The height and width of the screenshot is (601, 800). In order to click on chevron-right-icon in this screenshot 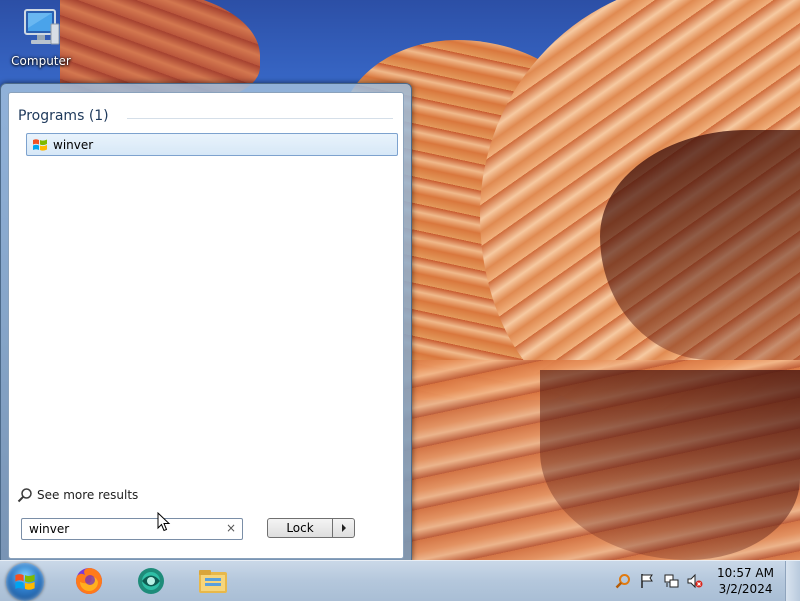, I will do `click(343, 528)`.